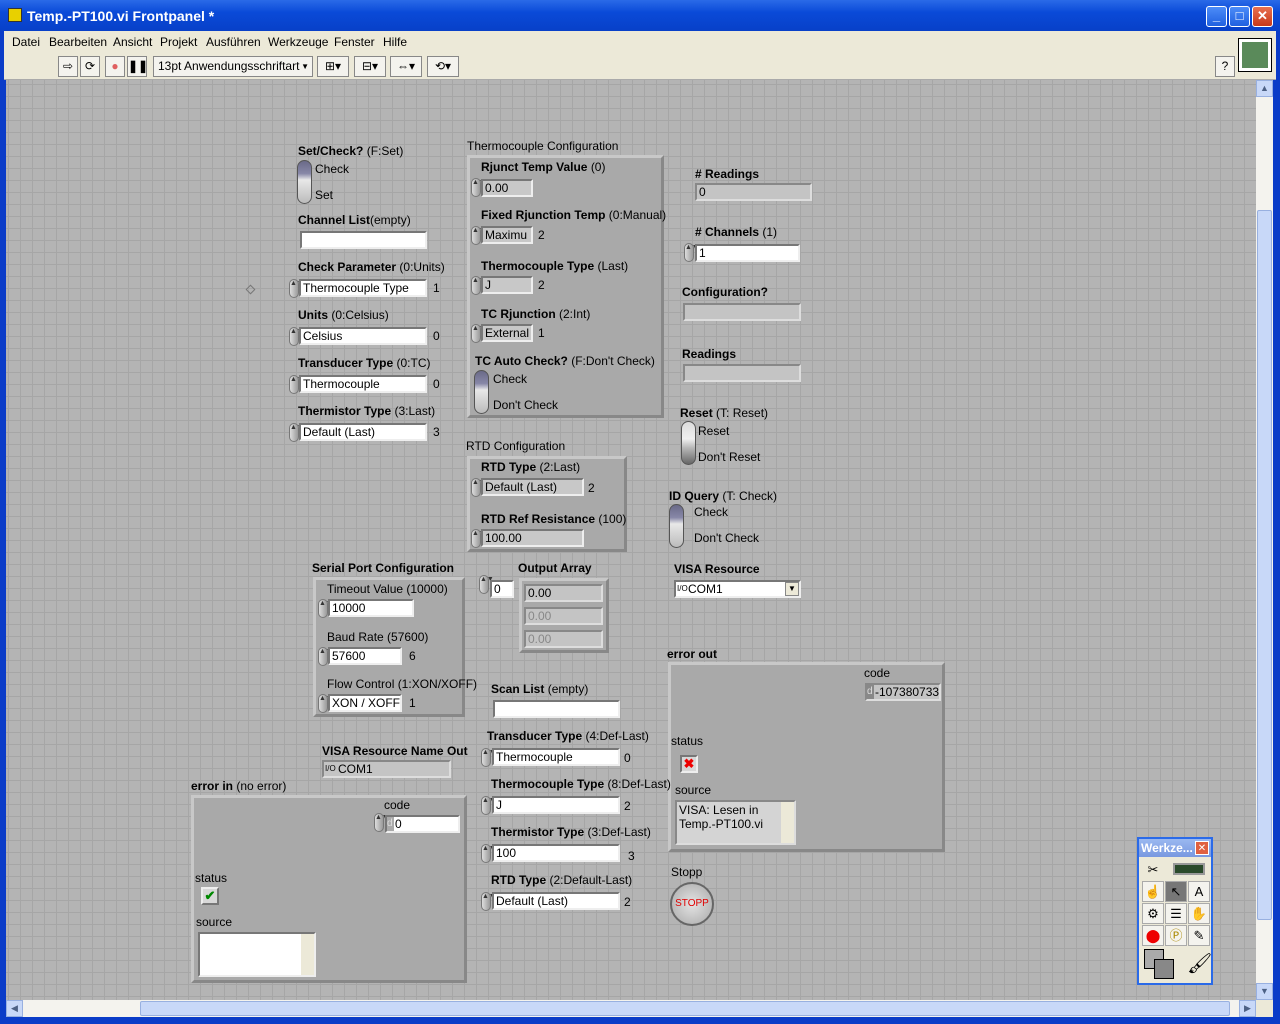  I want to click on menu-hilfe: Hilfe, so click(395, 42).